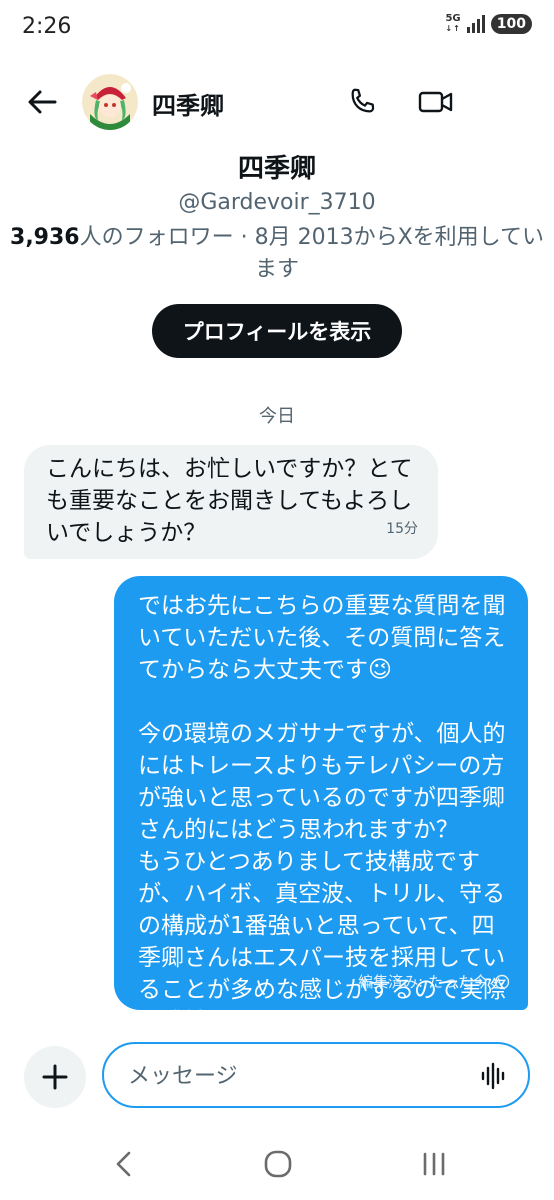 The width and height of the screenshot is (554, 1200). I want to click on nav-back-button, so click(124, 1164).